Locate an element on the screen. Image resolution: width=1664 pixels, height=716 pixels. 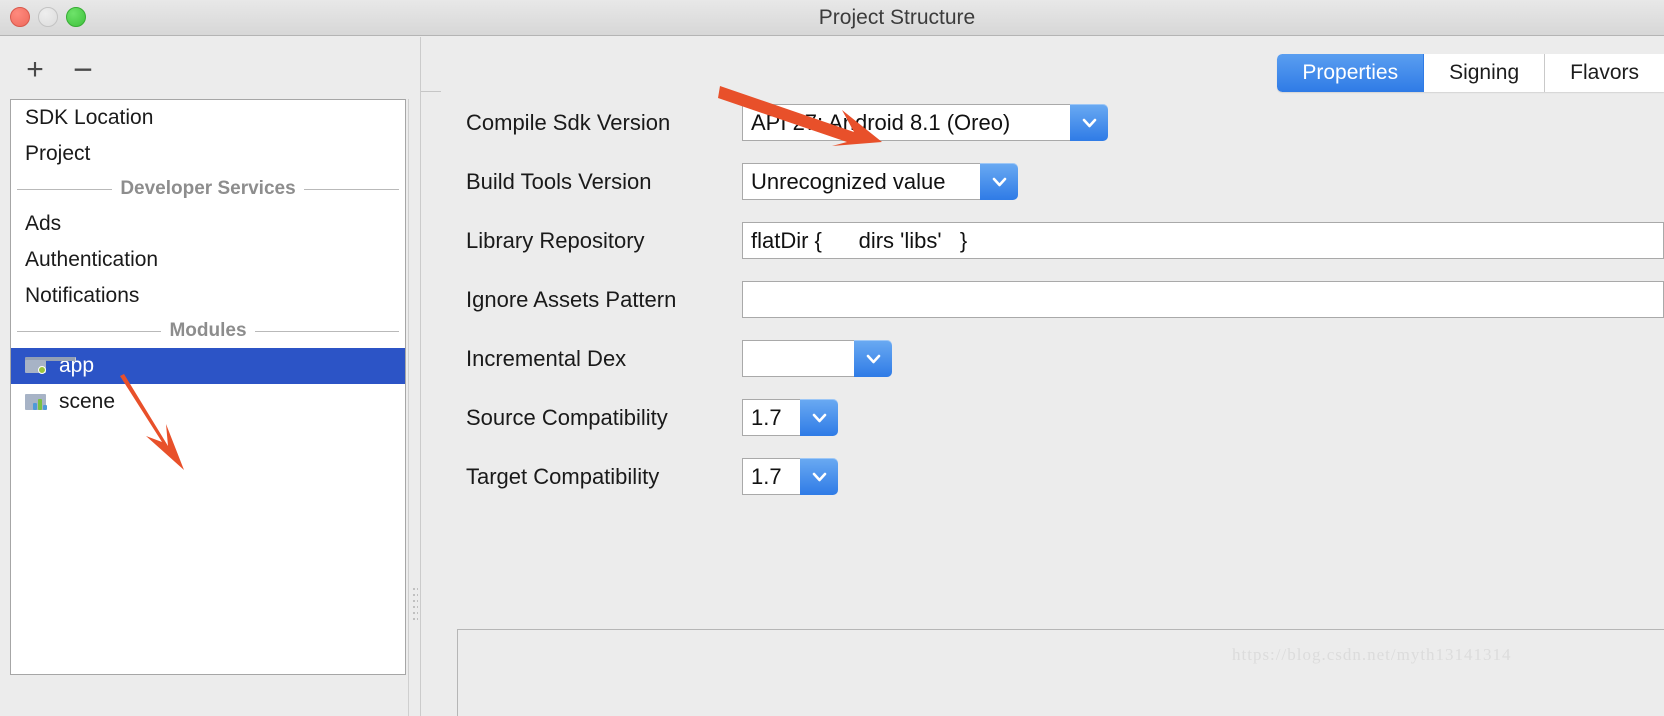
label-build-tools-version: Build Tools Version is located at coordinates (559, 181).